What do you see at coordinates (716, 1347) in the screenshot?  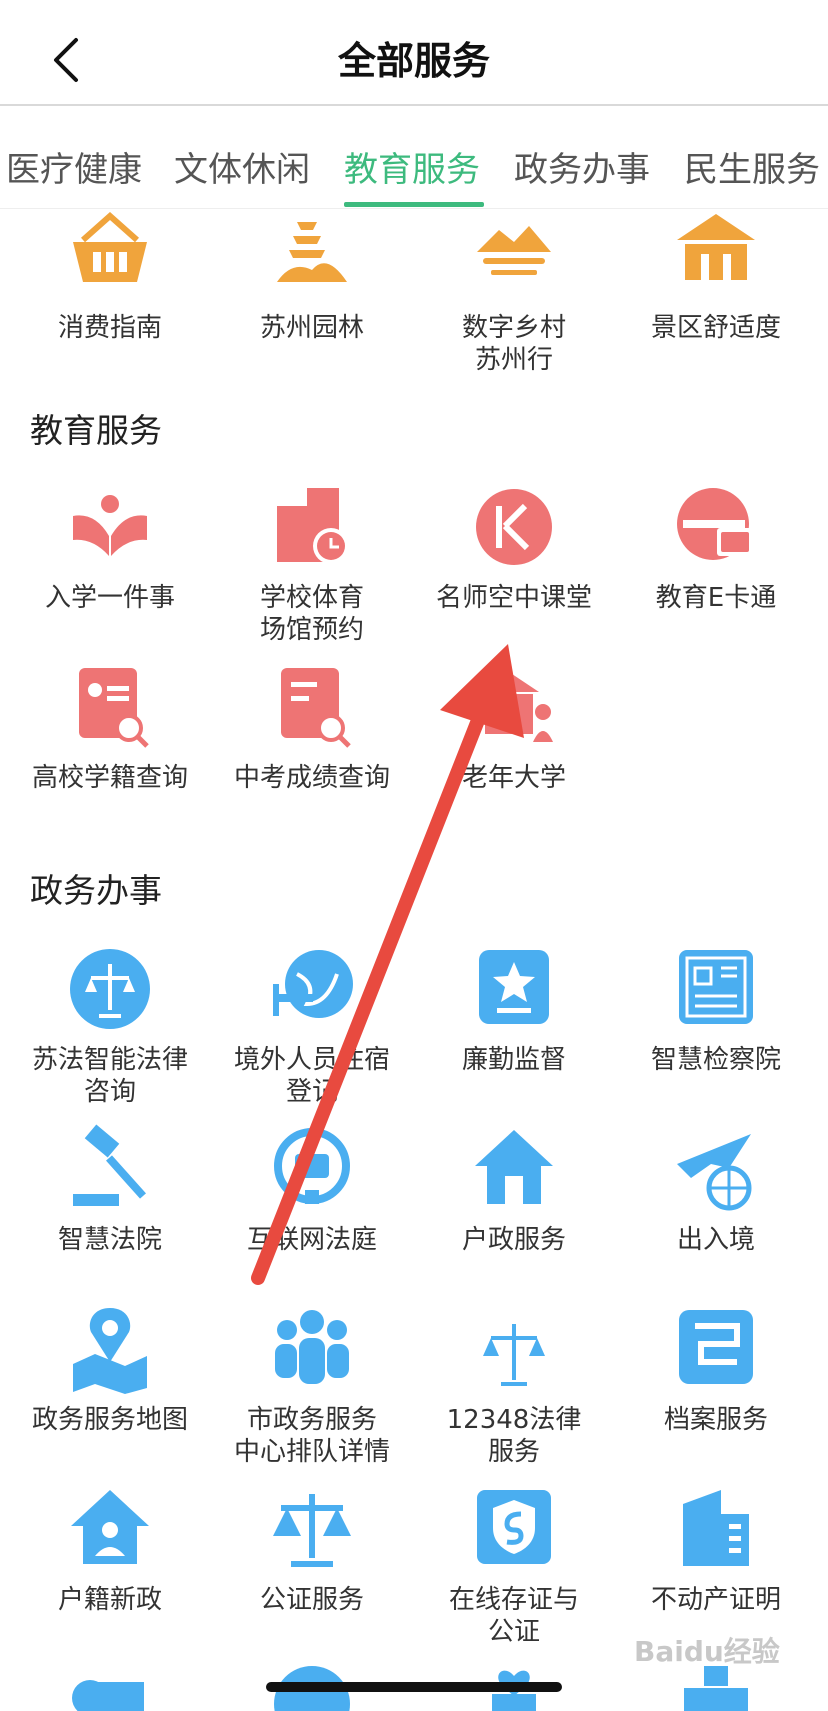 I see `archive-seal-icon` at bounding box center [716, 1347].